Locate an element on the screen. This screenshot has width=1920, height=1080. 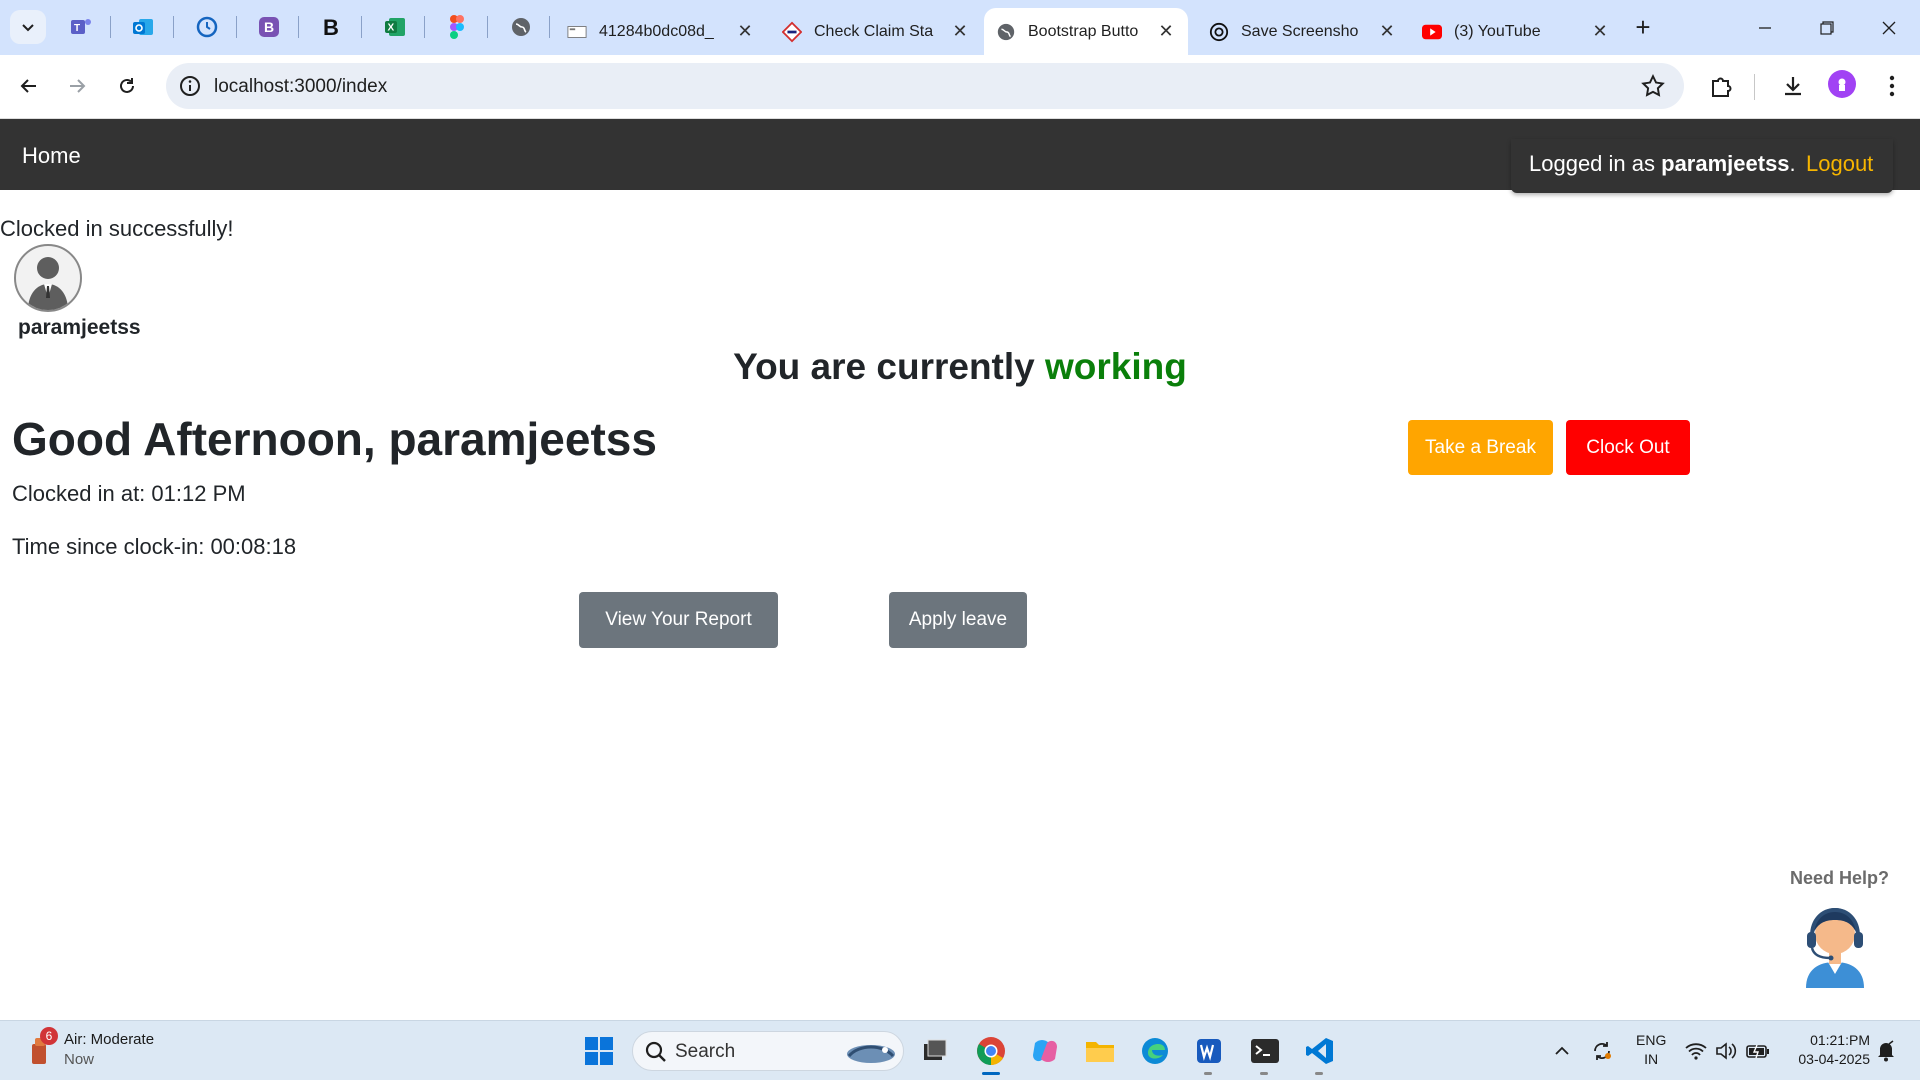
view-report-button: View Your Report is located at coordinates (678, 620).